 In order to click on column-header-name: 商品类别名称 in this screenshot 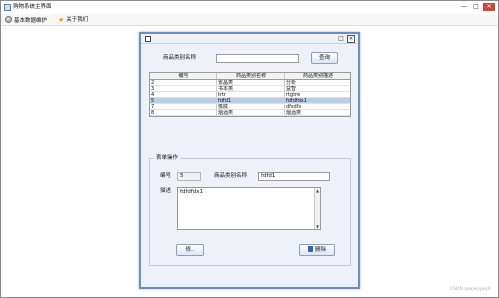, I will do `click(251, 76)`.